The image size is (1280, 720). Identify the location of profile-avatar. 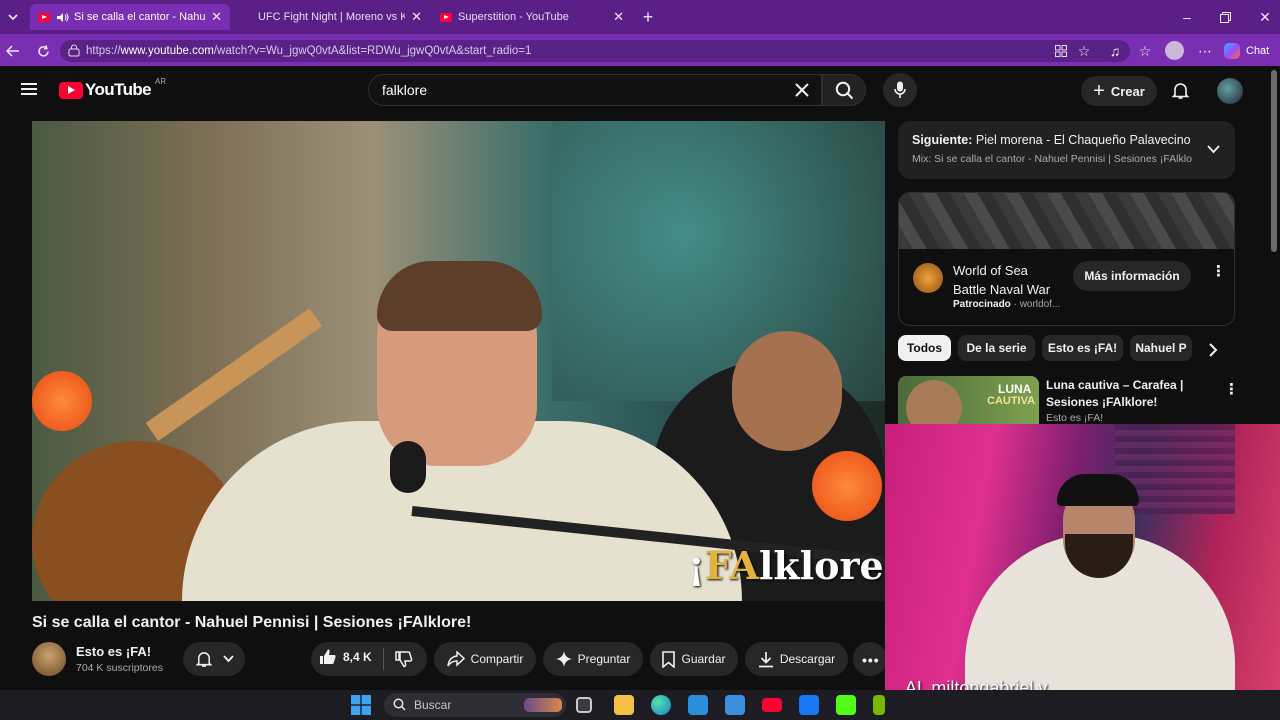
(1174, 50).